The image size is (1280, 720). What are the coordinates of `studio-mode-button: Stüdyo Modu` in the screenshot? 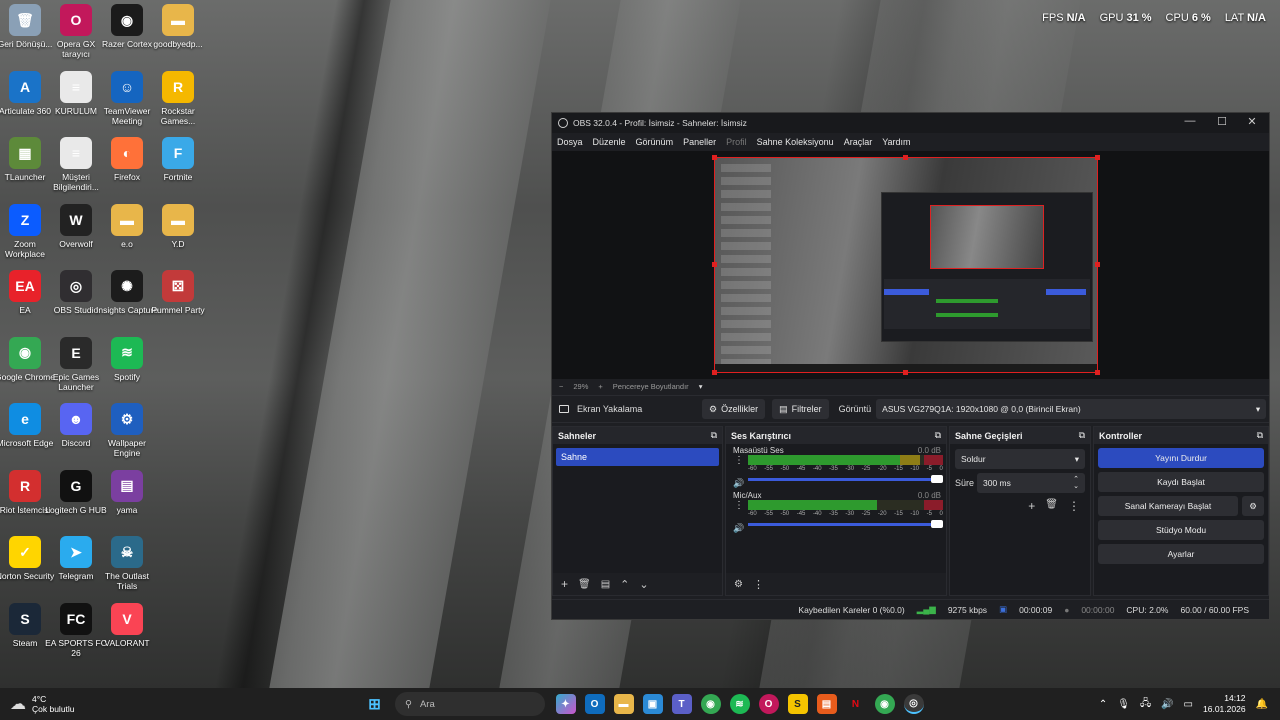 It's located at (1181, 530).